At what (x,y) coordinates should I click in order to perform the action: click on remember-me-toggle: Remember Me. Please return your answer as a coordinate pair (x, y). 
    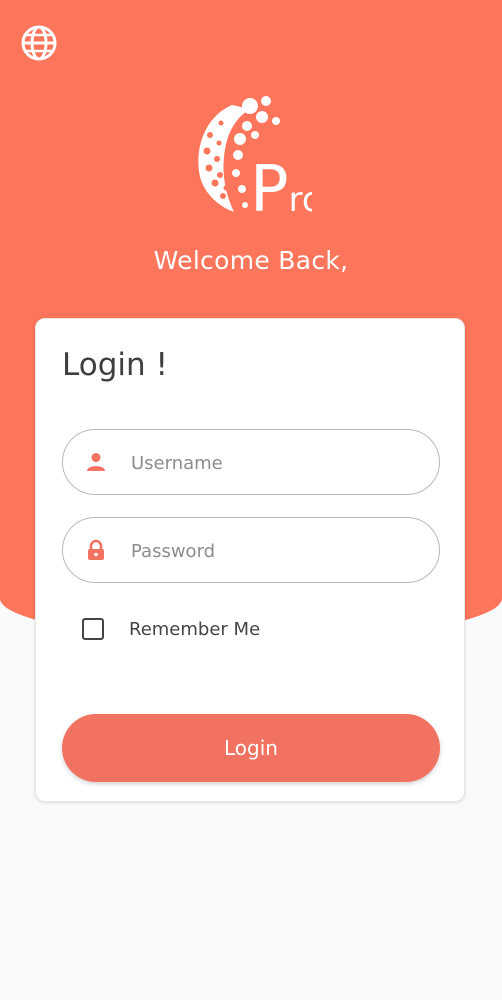
    Looking at the image, I should click on (171, 629).